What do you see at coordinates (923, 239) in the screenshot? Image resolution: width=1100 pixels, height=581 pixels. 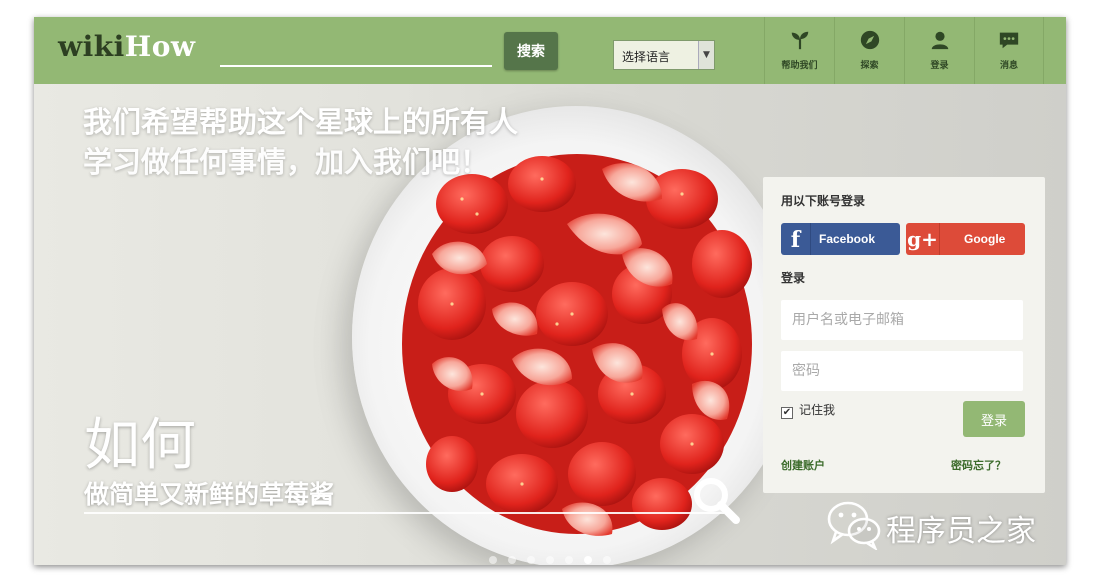 I see `google-plus-icon: g+` at bounding box center [923, 239].